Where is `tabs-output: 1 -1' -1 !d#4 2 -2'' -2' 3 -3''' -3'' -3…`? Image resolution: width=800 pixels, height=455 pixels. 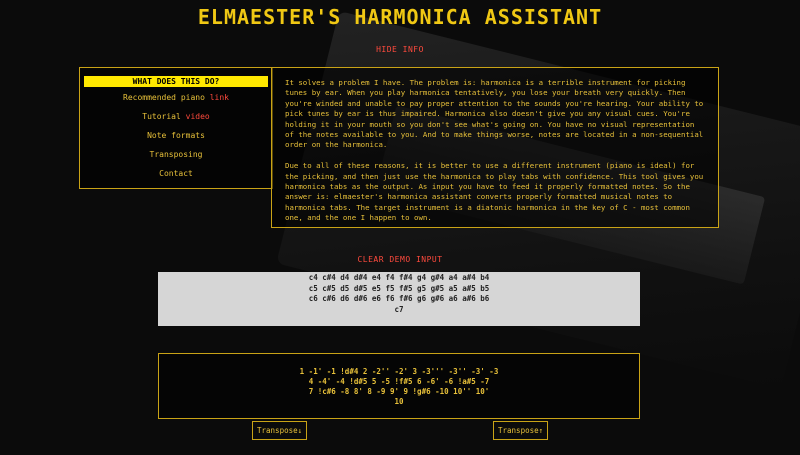 tabs-output: 1 -1' -1 !d#4 2 -2'' -2' 3 -3''' -3'' -3… is located at coordinates (399, 386).